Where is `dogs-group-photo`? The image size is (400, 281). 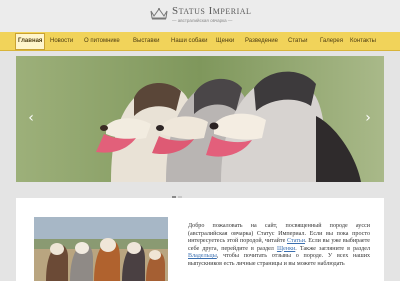
dogs-group-photo is located at coordinates (101, 249).